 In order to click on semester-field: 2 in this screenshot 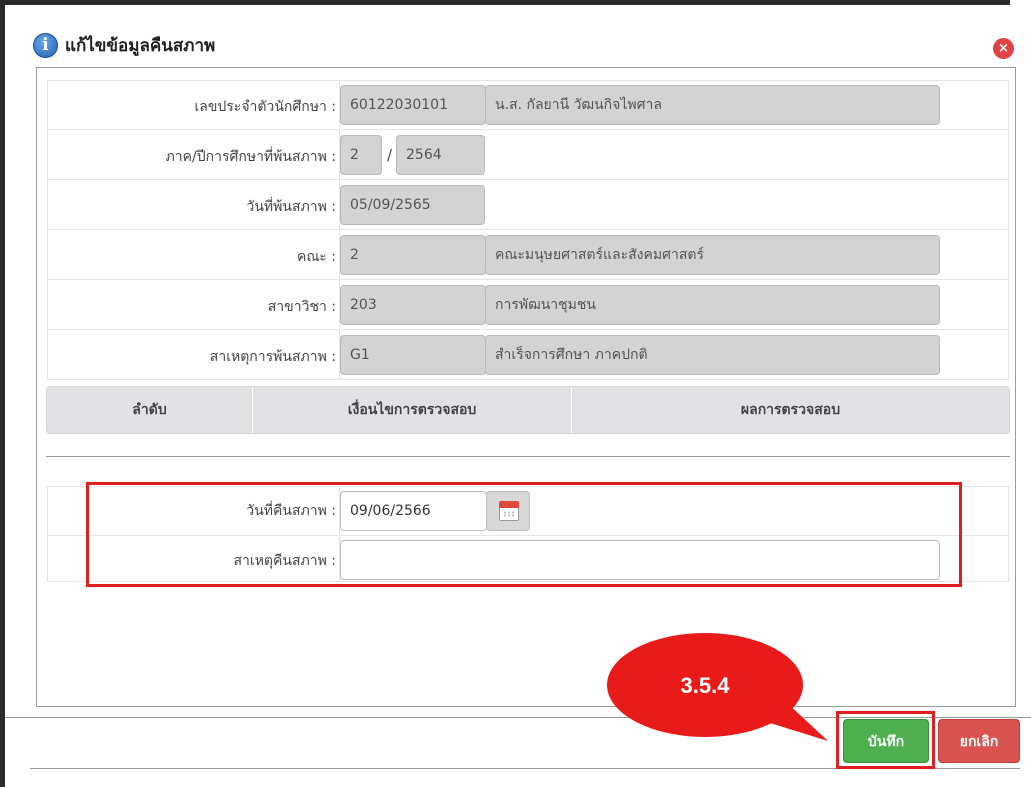, I will do `click(361, 155)`.